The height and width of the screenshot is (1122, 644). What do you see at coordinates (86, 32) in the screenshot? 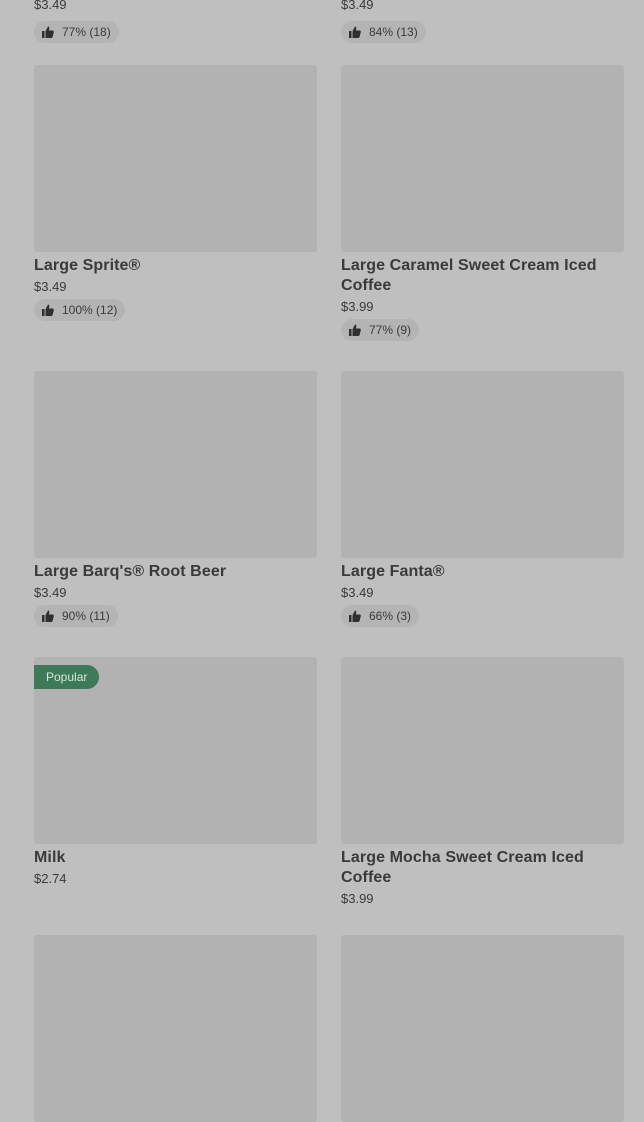
I see `rating-text: 77% (18)` at bounding box center [86, 32].